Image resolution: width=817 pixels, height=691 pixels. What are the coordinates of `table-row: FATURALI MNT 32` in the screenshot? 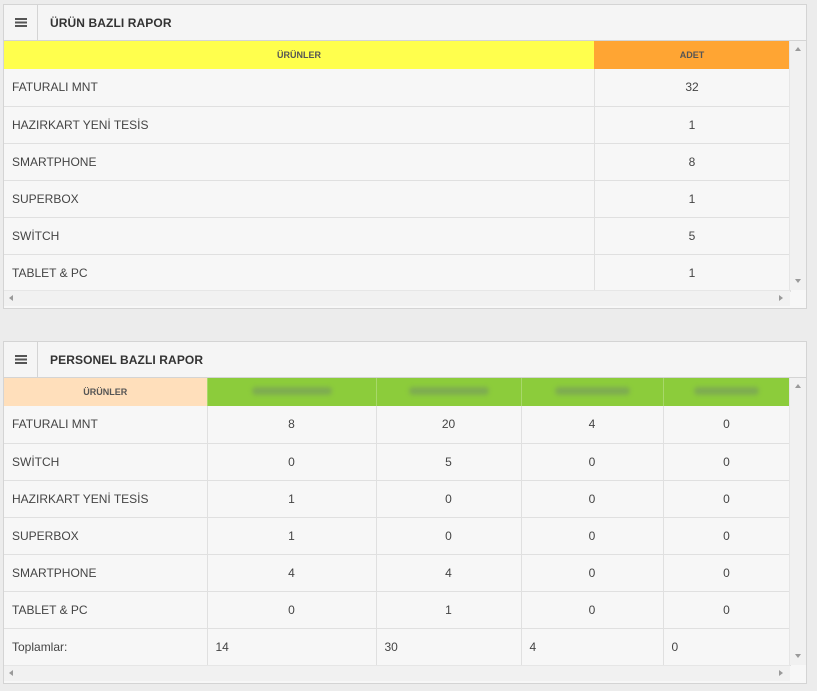 It's located at (397, 88).